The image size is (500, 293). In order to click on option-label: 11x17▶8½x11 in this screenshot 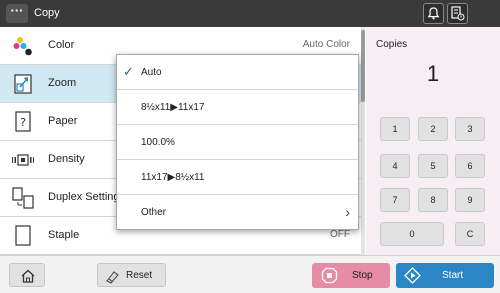, I will do `click(173, 177)`.